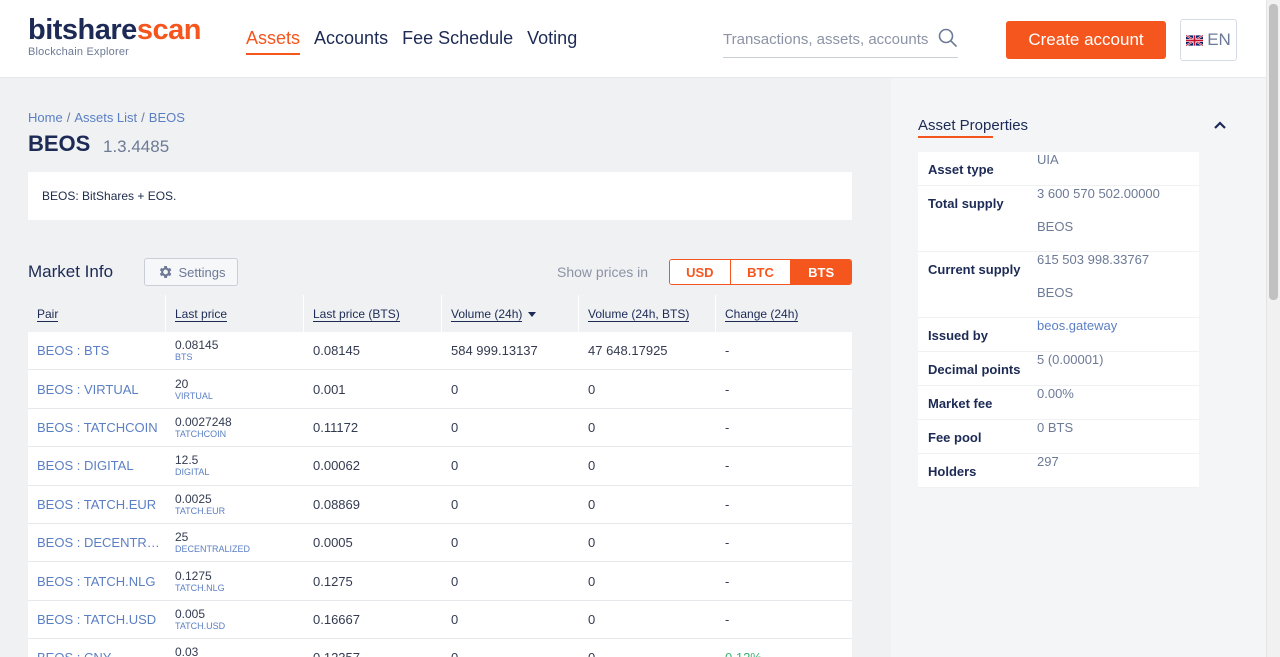  Describe the element at coordinates (136, 146) in the screenshot. I see `asset-id: 1.3.4485` at that location.